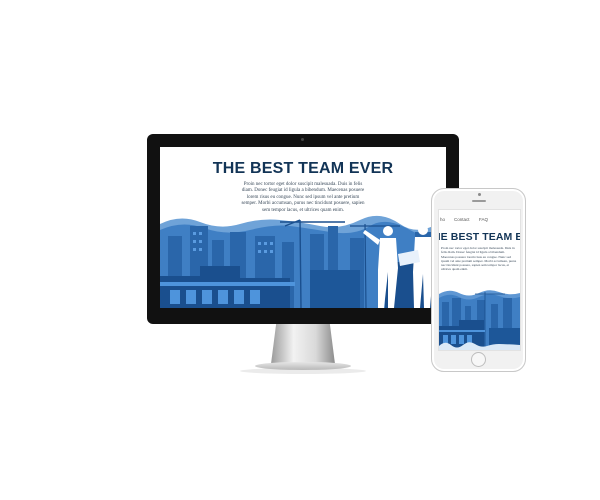 The height and width of the screenshot is (500, 600). Describe the element at coordinates (303, 168) in the screenshot. I see `hero-title: THE BEST TEAM EVER` at that location.